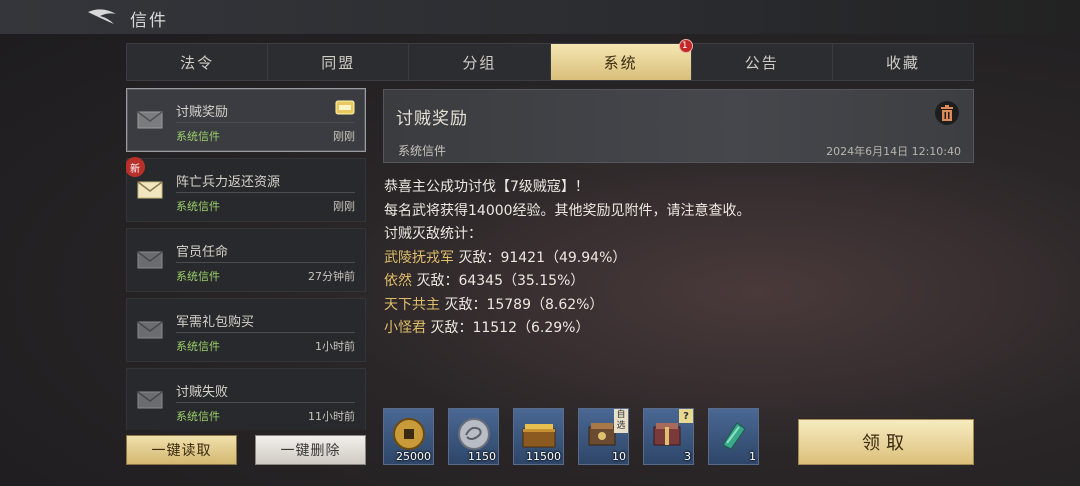 Image resolution: width=1080 pixels, height=486 pixels. What do you see at coordinates (522, 304) in the screenshot?
I see `kill-stat: 灭敌：15789（8.62%）` at bounding box center [522, 304].